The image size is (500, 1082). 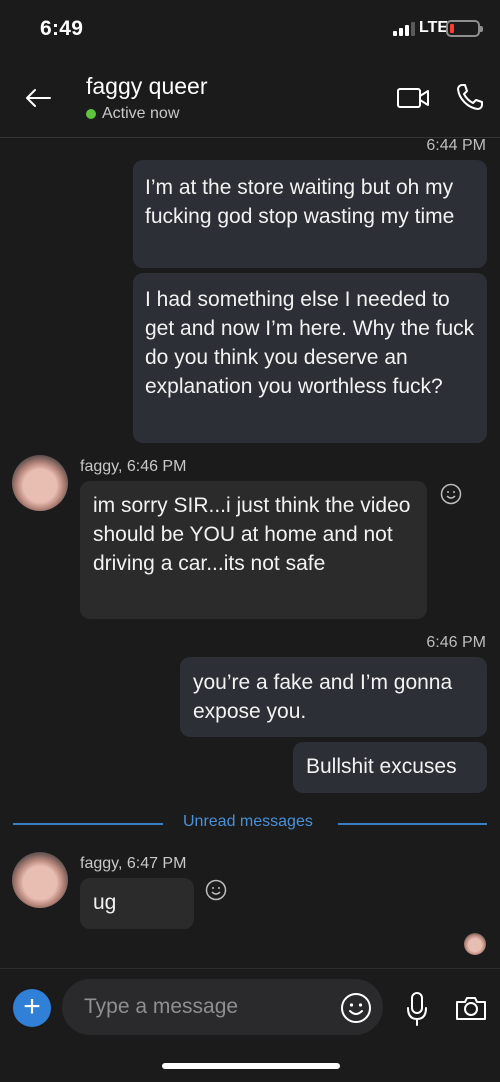 I want to click on phone-icon, so click(x=470, y=97).